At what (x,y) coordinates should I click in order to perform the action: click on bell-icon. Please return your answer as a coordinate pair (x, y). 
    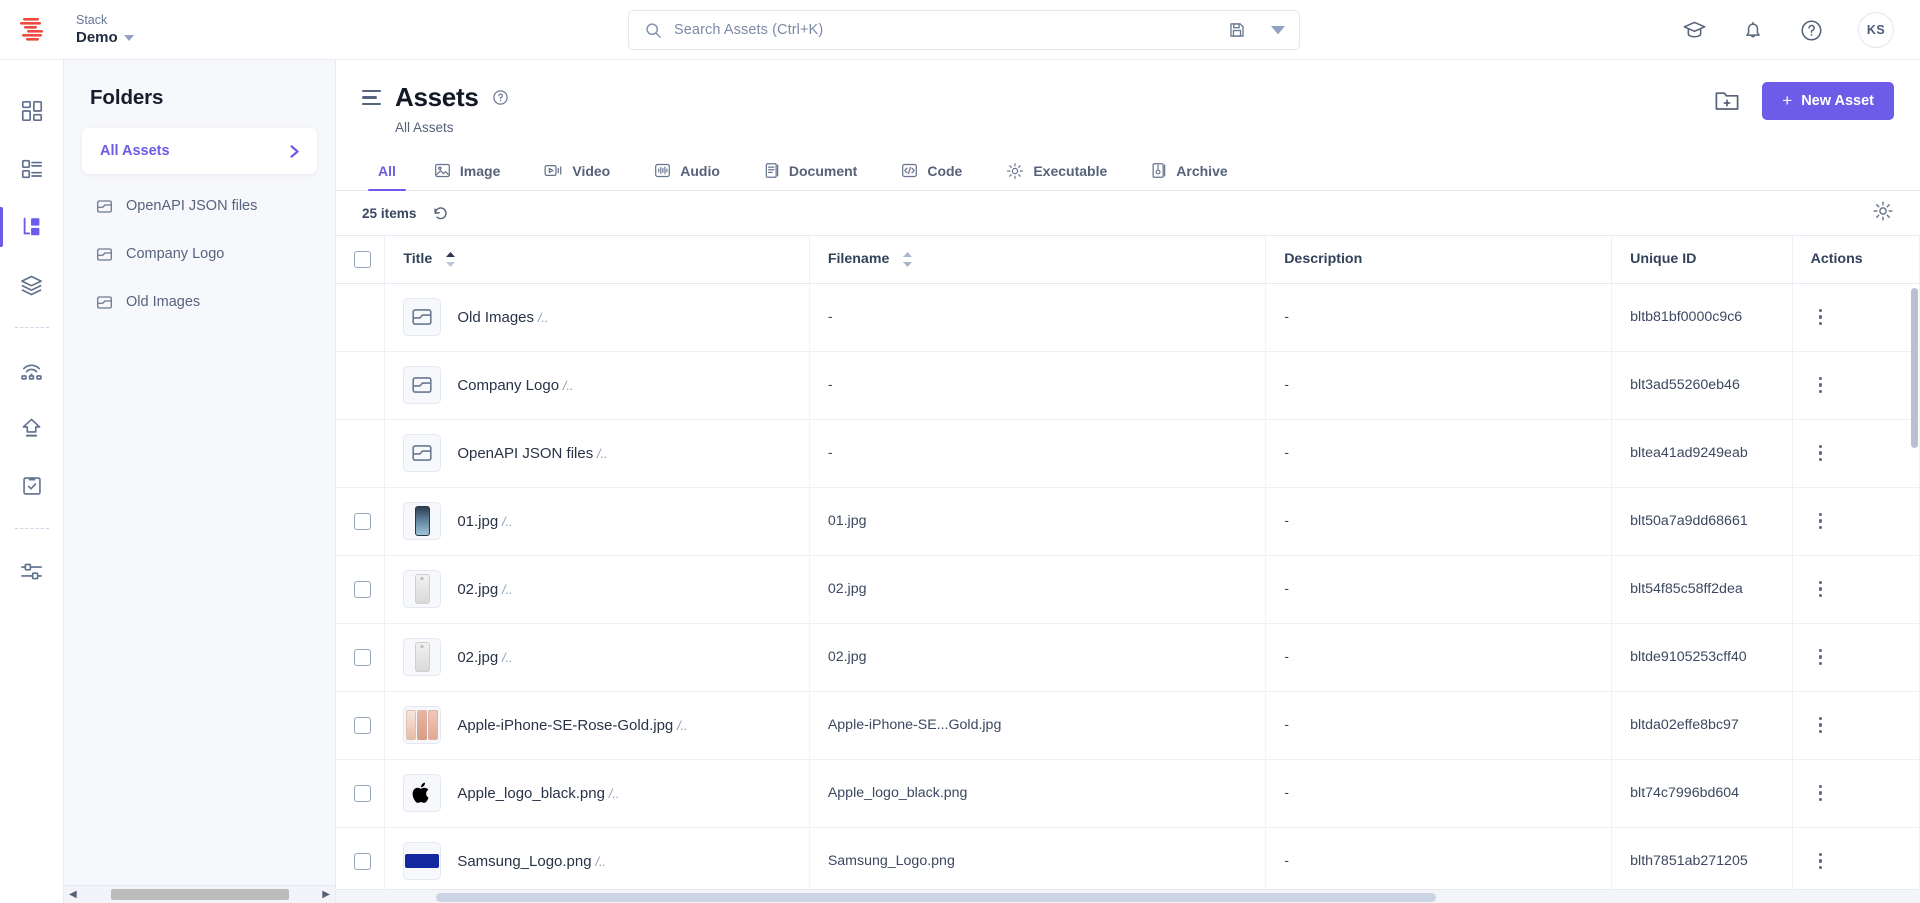
    Looking at the image, I should click on (1753, 30).